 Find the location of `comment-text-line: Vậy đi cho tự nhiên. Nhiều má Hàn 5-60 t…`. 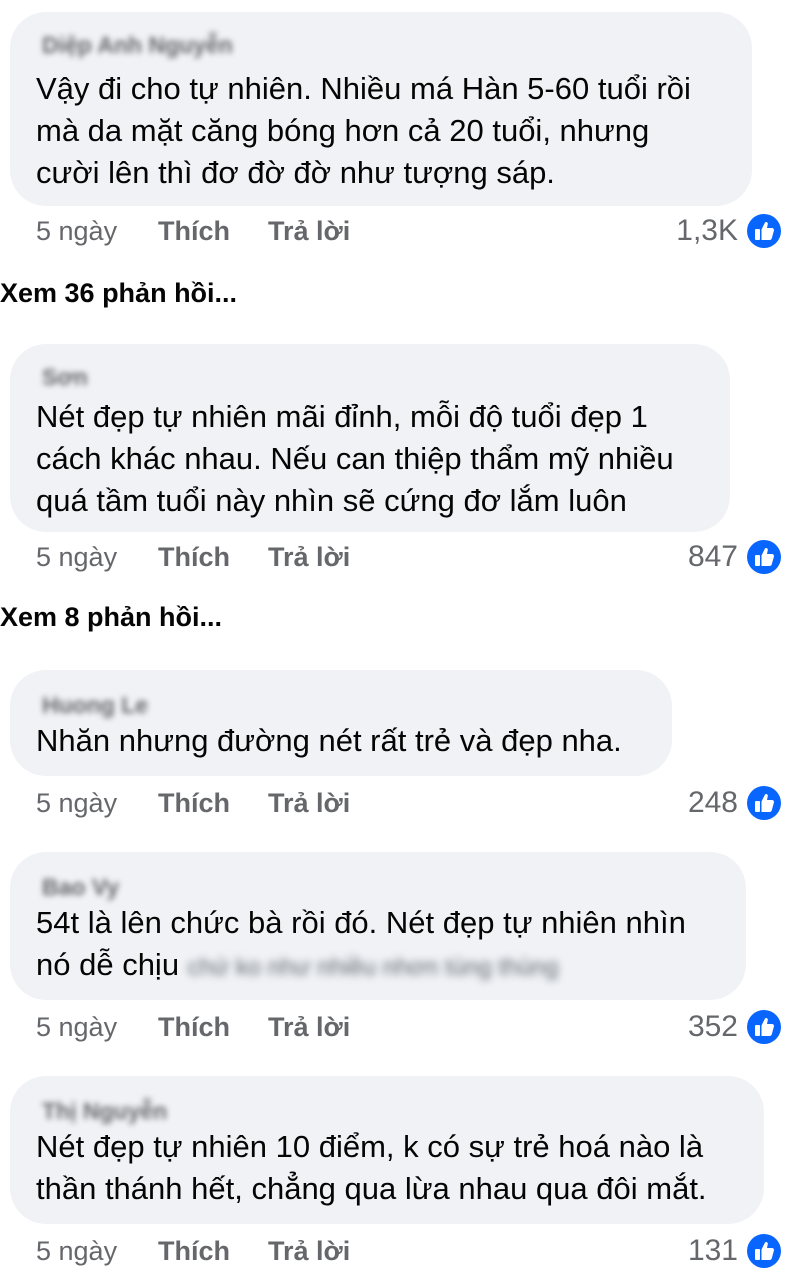

comment-text-line: Vậy đi cho tự nhiên. Nhiều má Hàn 5-60 t… is located at coordinates (363, 88).